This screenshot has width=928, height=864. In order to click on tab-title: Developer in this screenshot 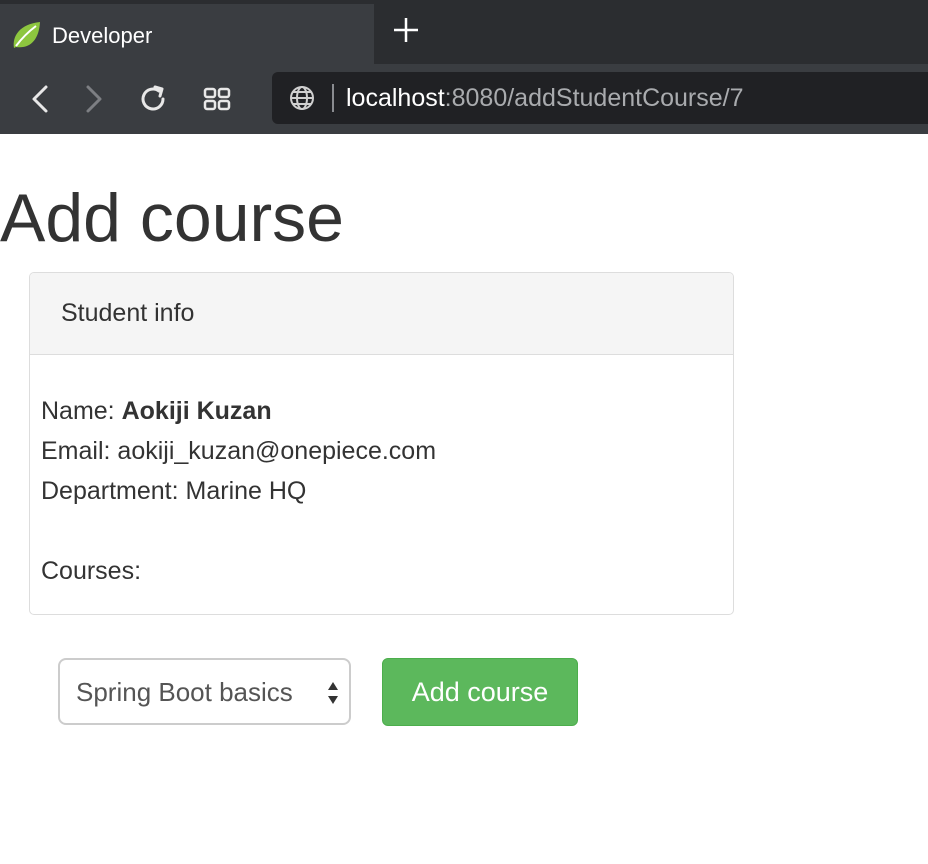, I will do `click(102, 35)`.